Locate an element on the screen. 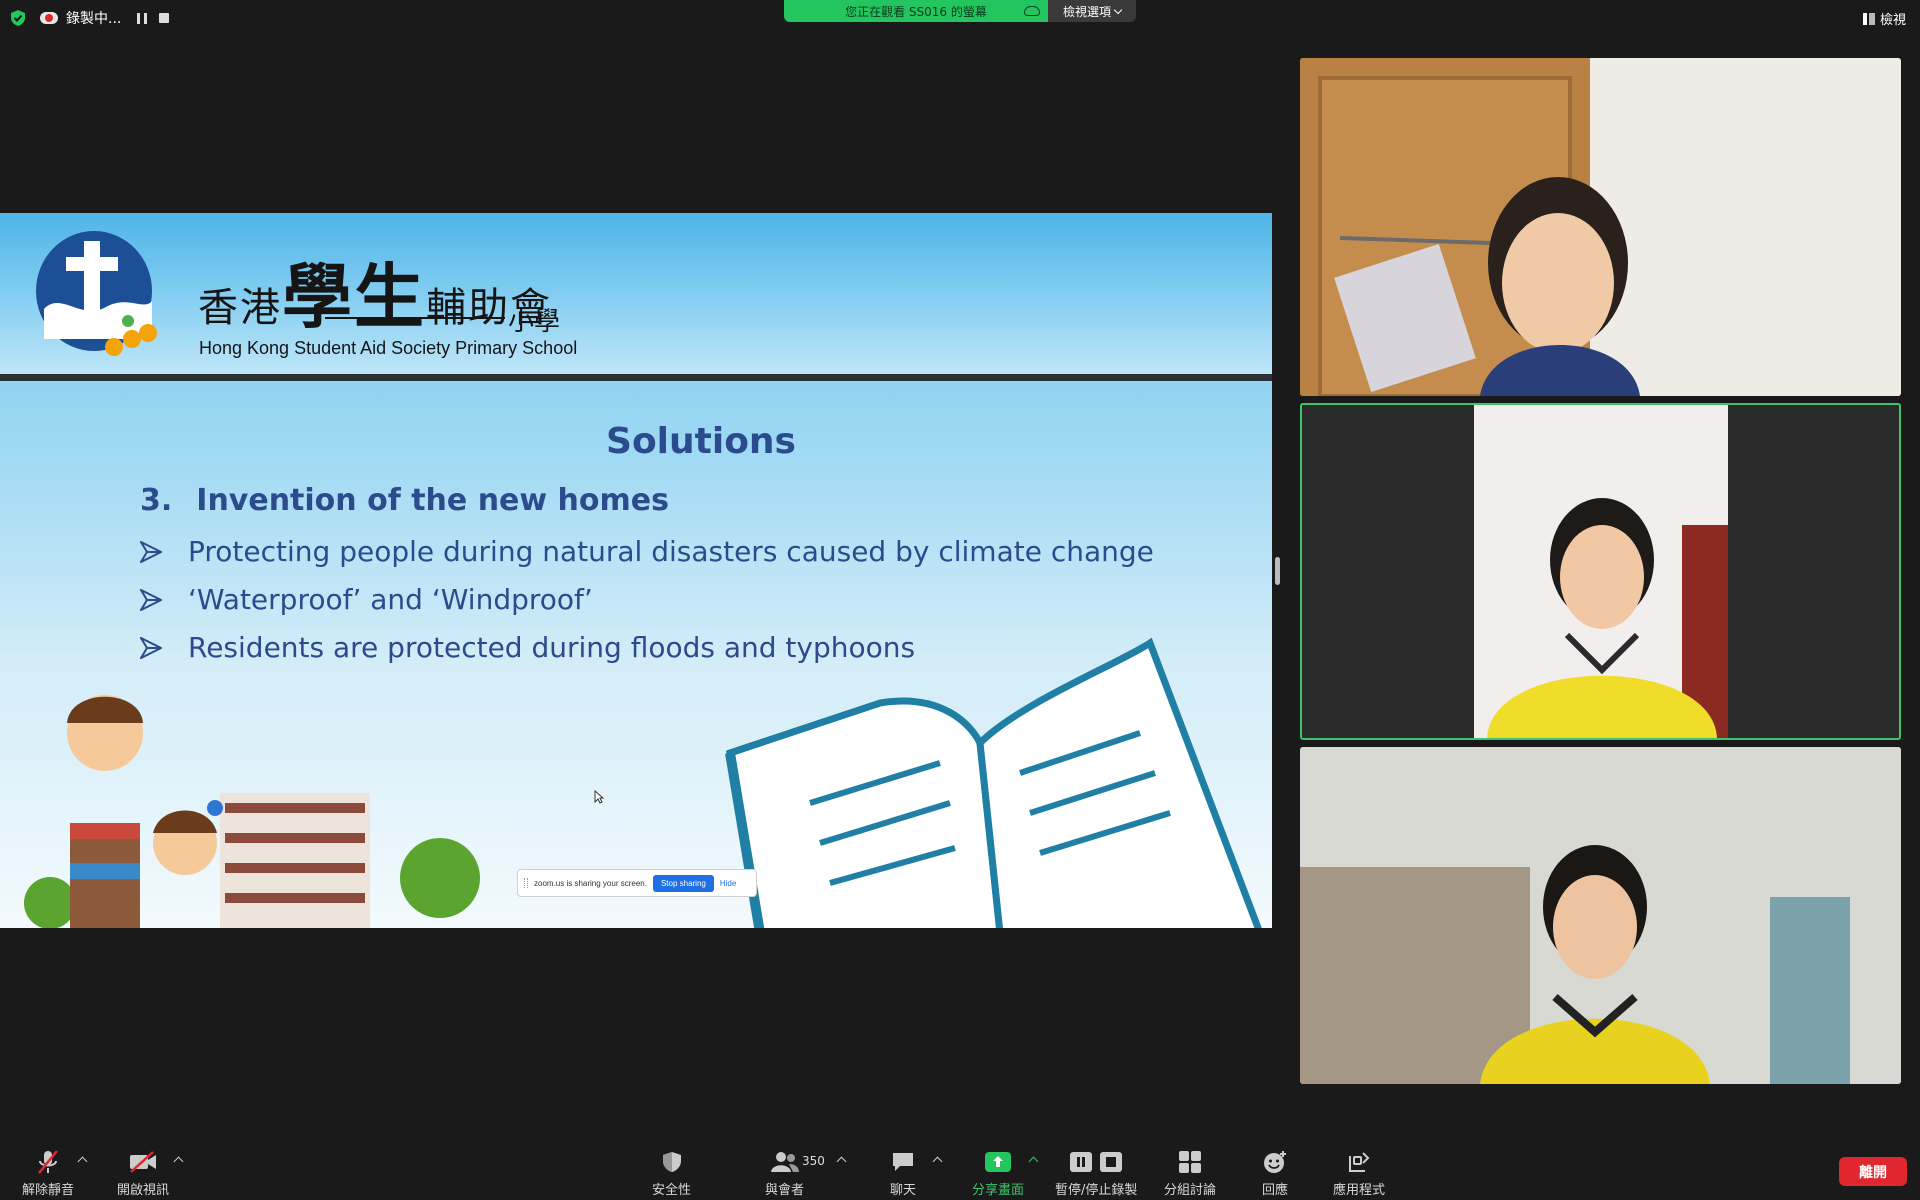 The width and height of the screenshot is (1920, 1200). header-divider is located at coordinates (636, 377).